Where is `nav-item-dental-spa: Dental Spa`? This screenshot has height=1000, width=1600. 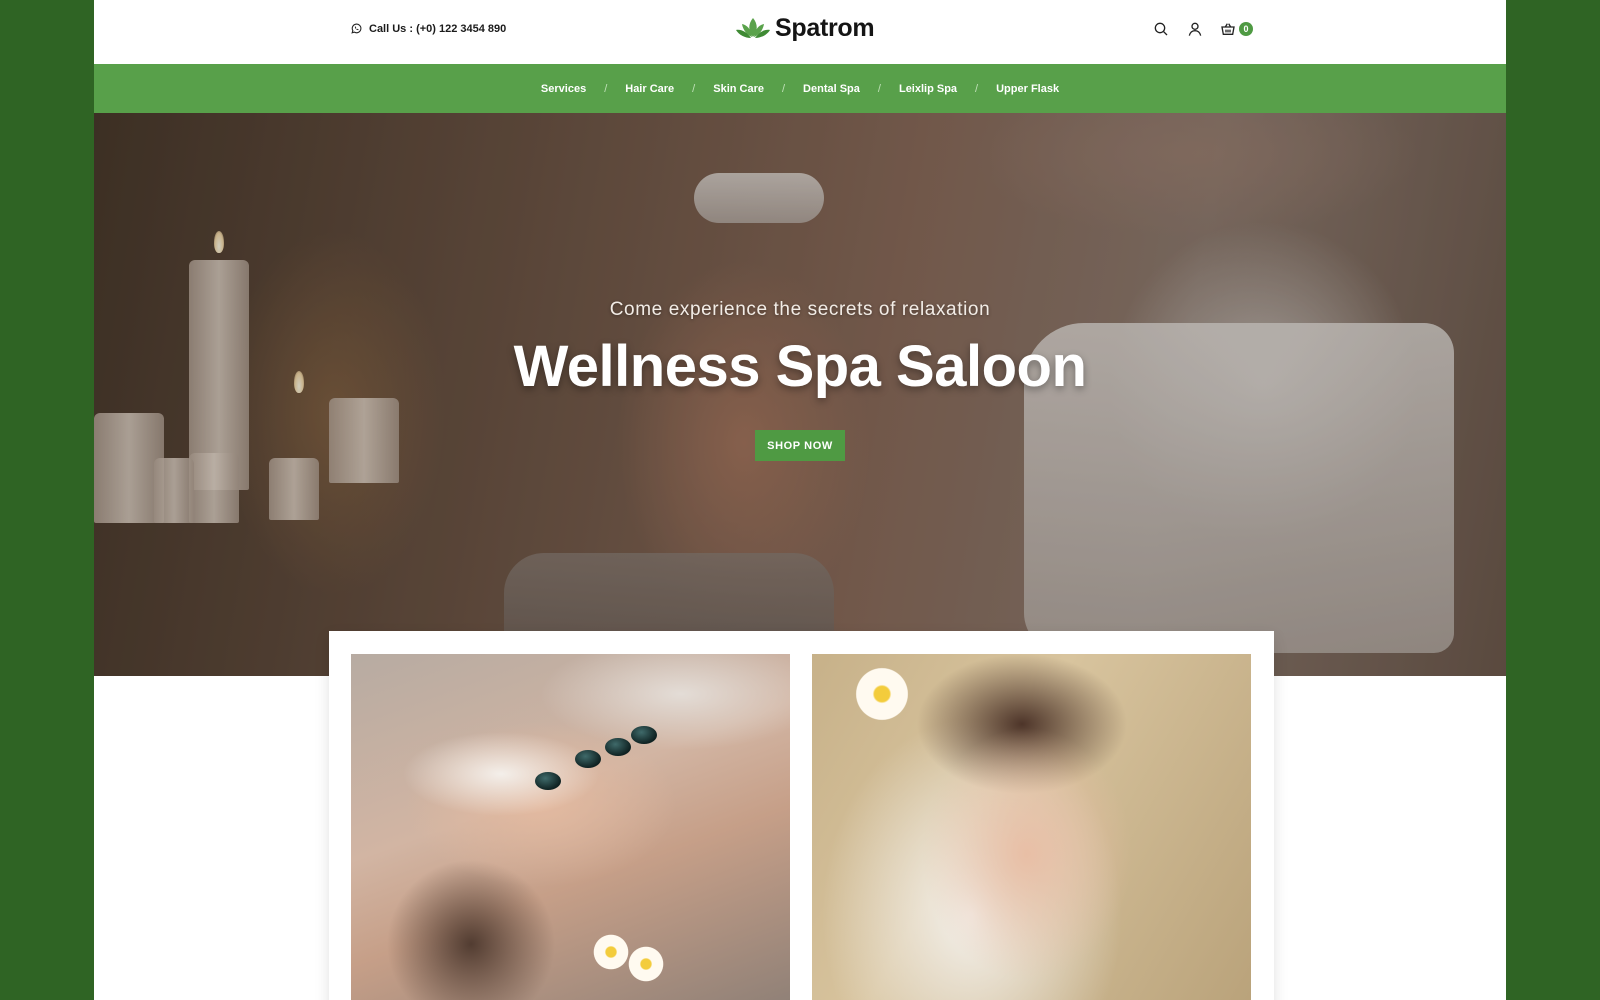 nav-item-dental-spa: Dental Spa is located at coordinates (831, 89).